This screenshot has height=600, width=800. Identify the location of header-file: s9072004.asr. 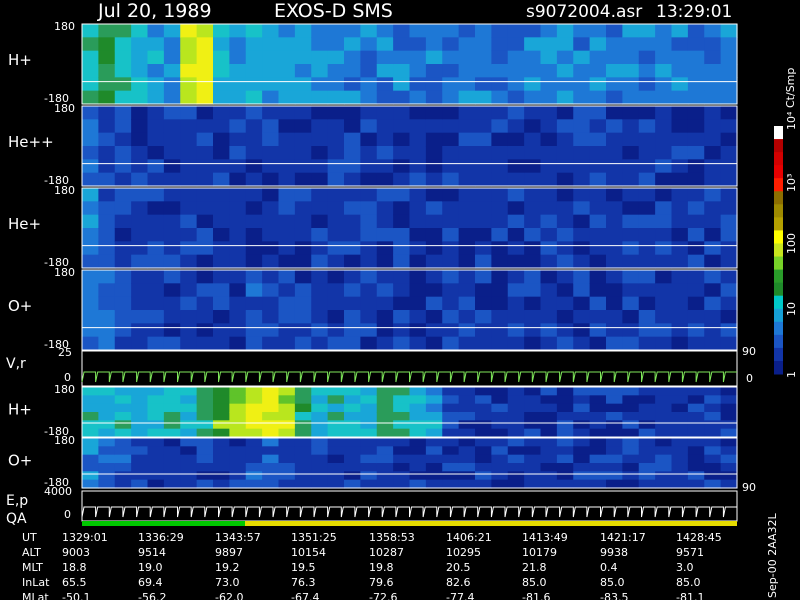
(584, 12).